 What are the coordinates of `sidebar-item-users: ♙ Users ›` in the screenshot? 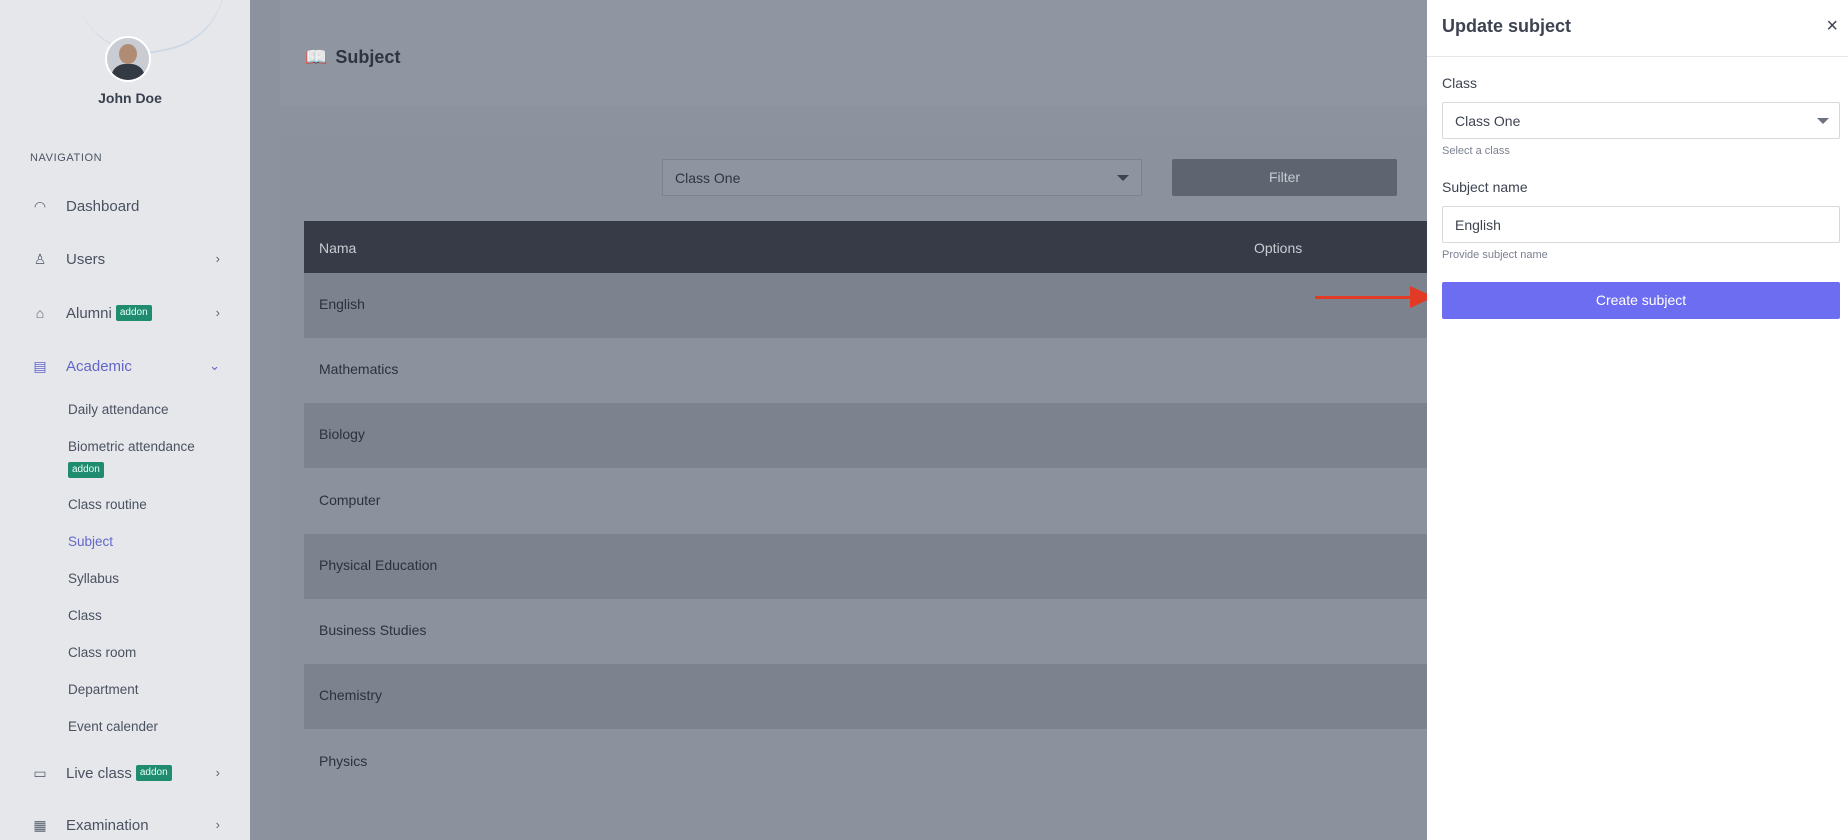 It's located at (125, 259).